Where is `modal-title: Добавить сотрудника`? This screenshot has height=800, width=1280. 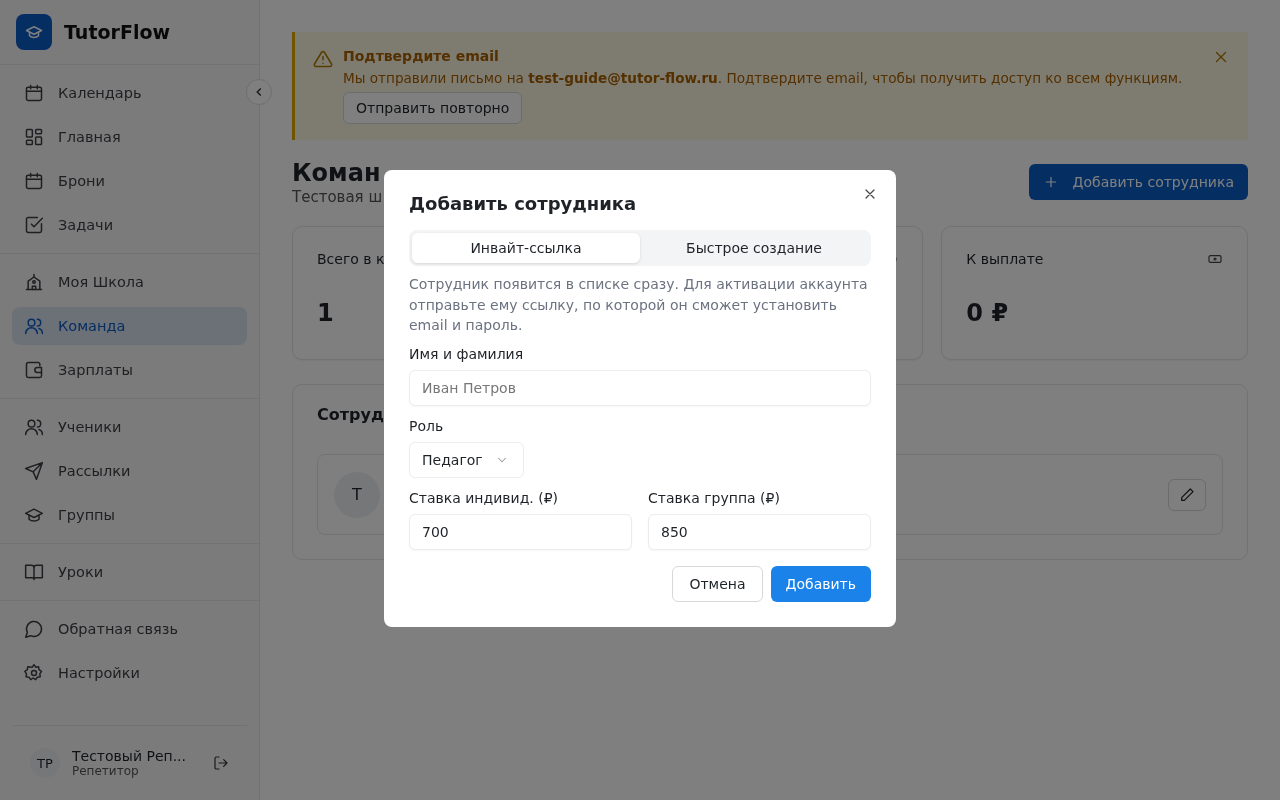
modal-title: Добавить сотрудника is located at coordinates (523, 204).